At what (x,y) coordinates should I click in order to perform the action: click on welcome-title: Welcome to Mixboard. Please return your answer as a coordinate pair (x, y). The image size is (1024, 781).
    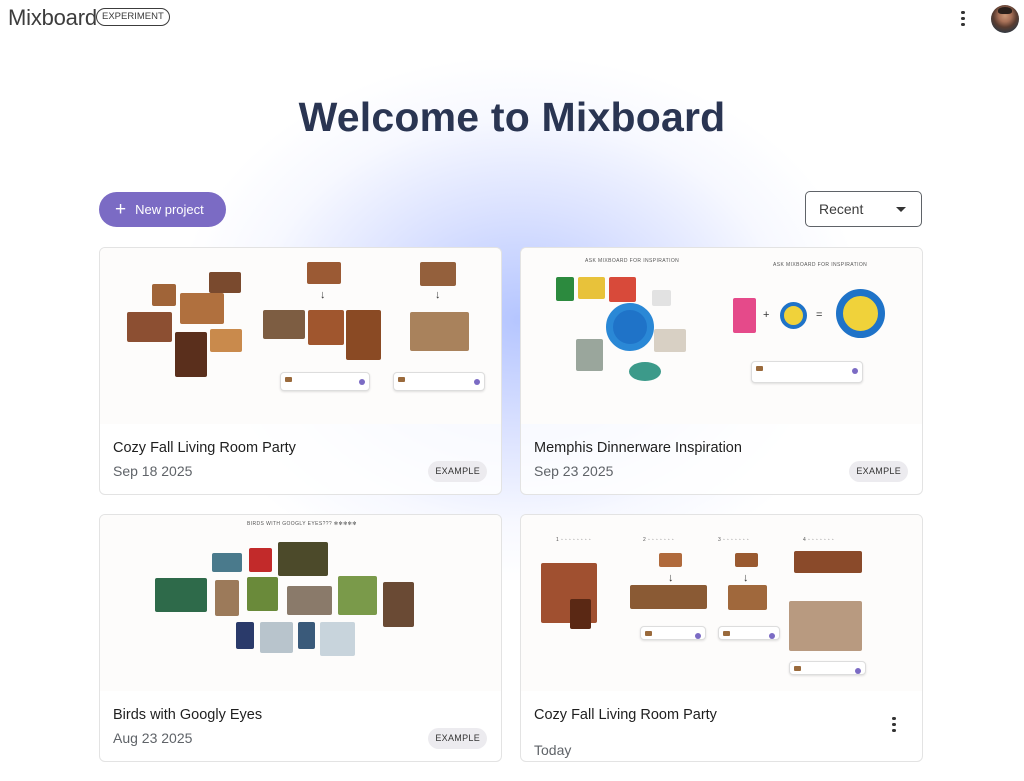
    Looking at the image, I should click on (512, 117).